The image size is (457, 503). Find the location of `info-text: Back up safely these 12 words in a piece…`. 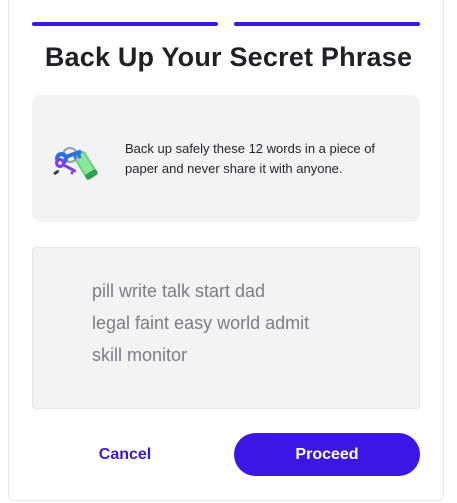

info-text: Back up safely these 12 words in a piece… is located at coordinates (250, 158).